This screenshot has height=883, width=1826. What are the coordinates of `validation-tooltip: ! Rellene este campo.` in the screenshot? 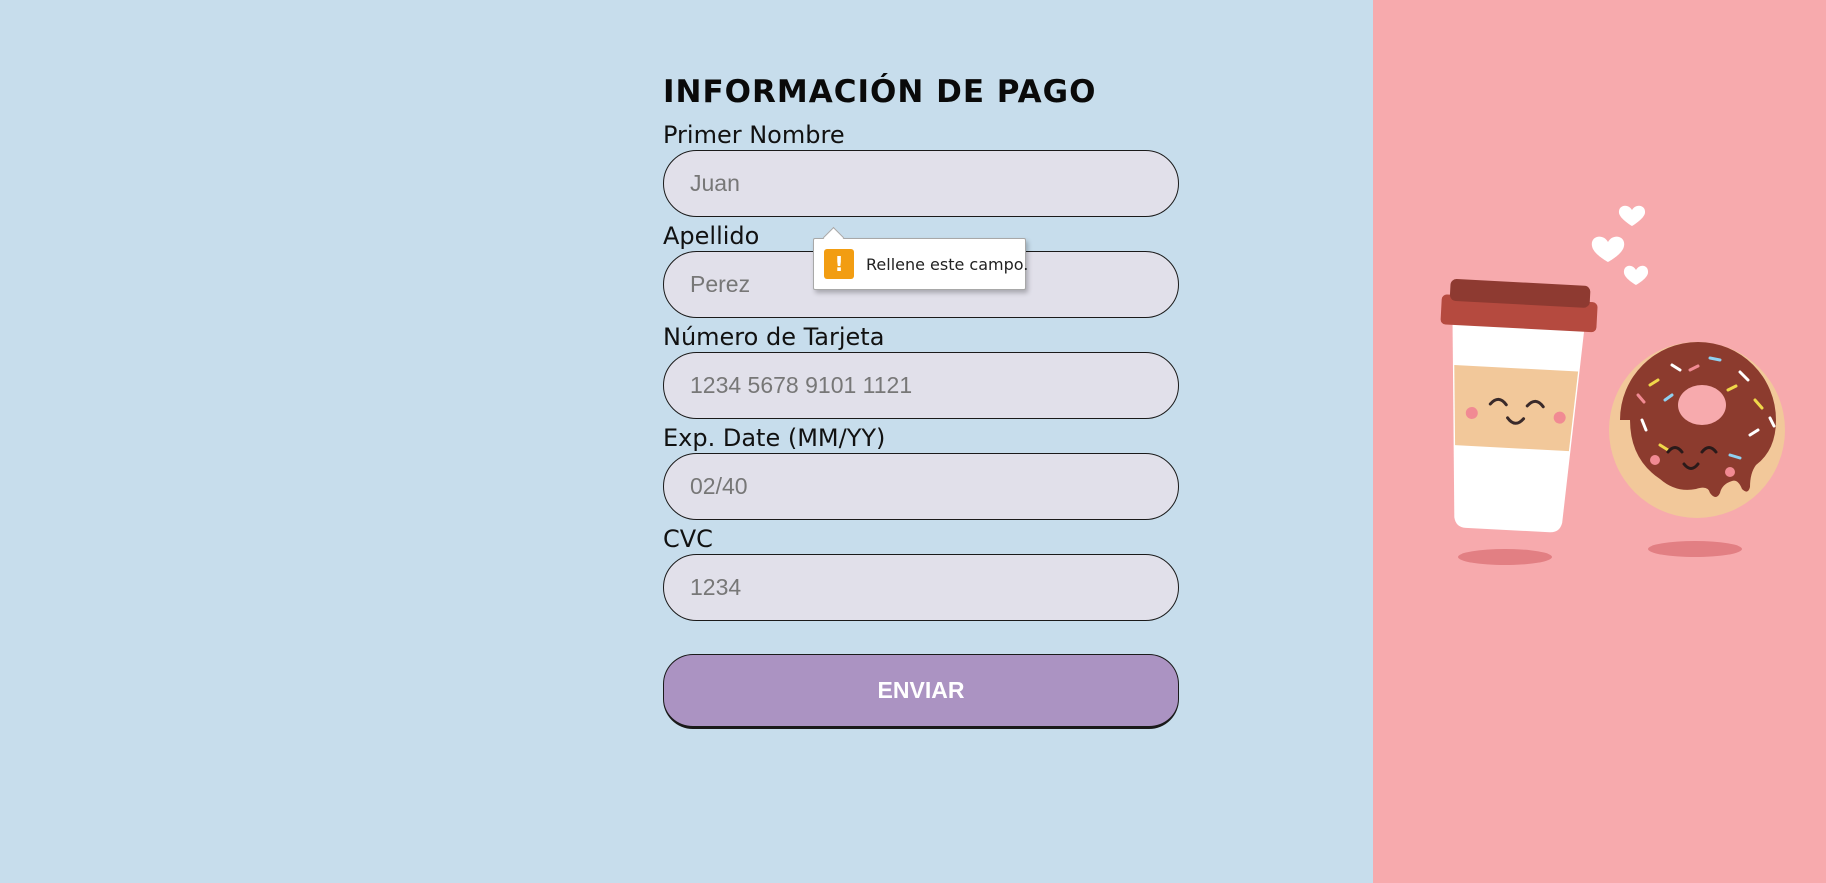 It's located at (921, 258).